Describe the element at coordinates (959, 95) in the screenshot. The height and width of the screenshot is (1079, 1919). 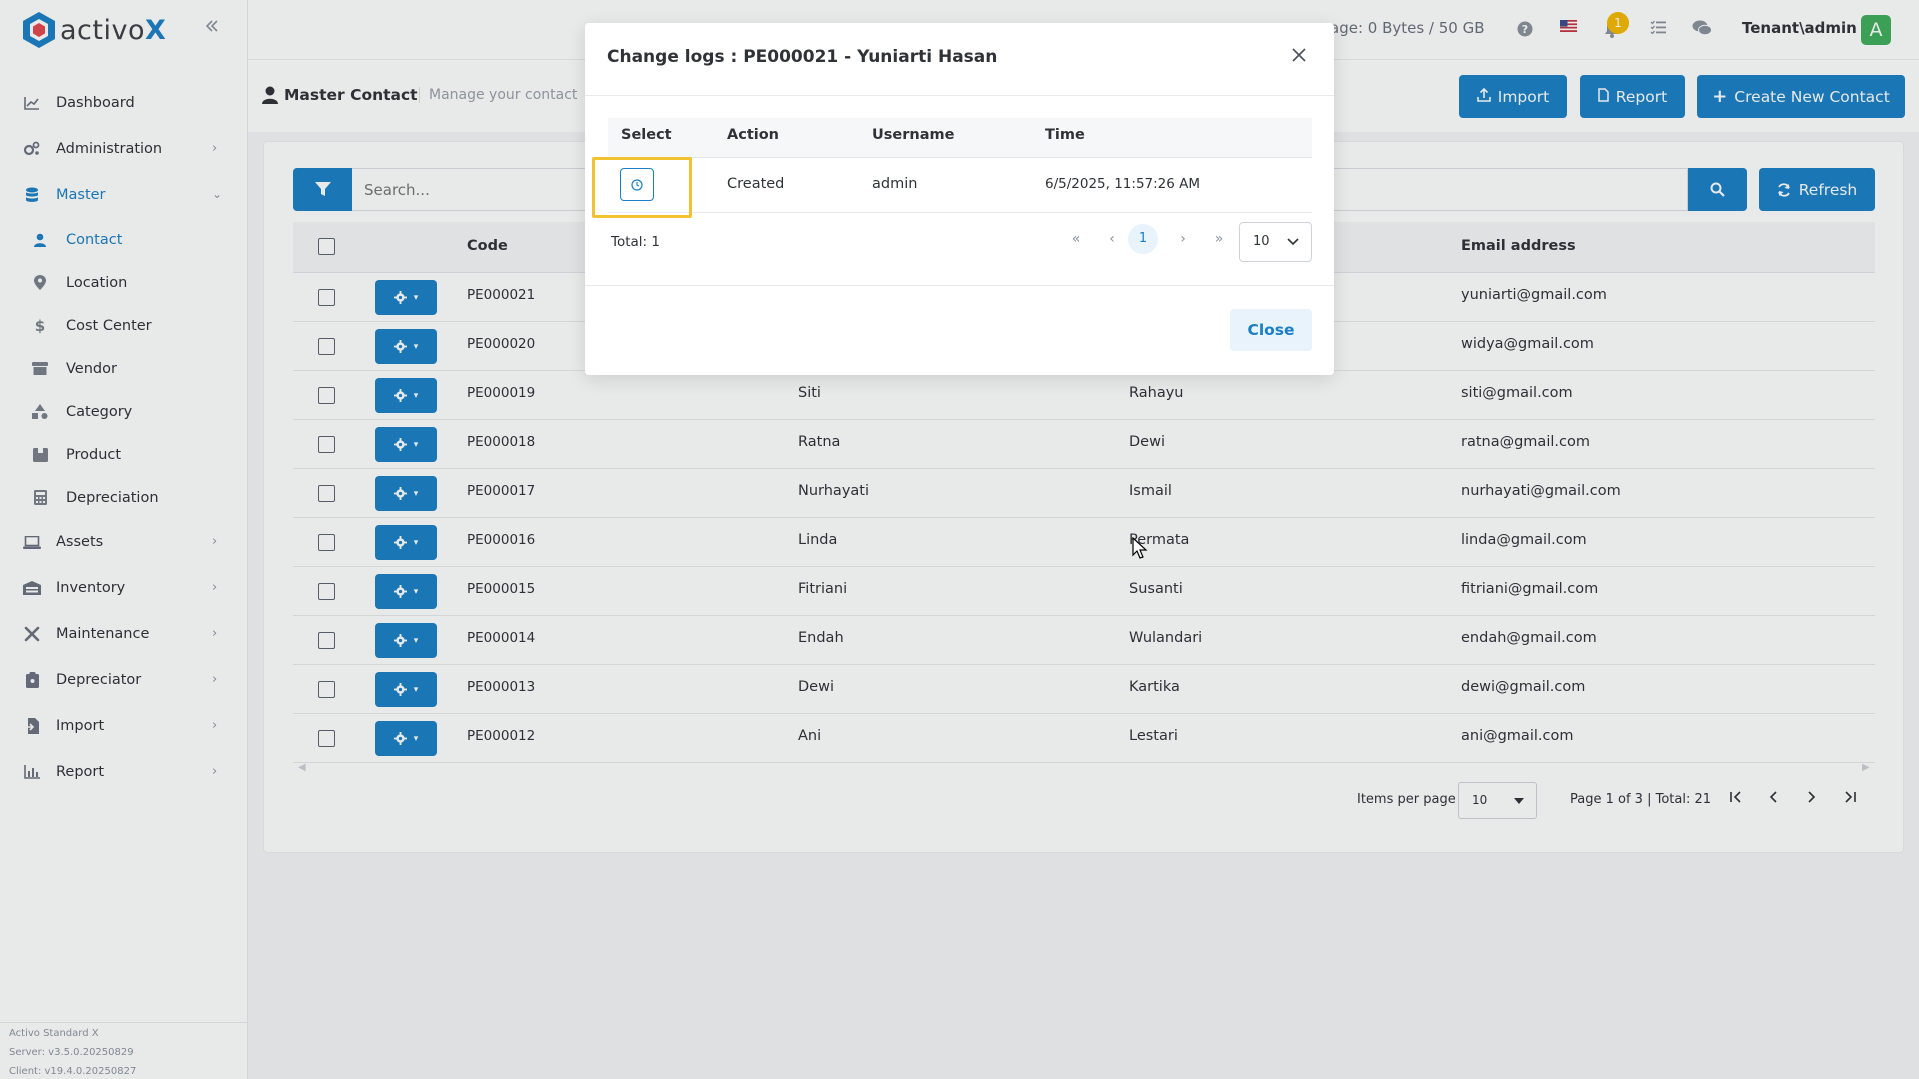
I see `modal-divider` at that location.